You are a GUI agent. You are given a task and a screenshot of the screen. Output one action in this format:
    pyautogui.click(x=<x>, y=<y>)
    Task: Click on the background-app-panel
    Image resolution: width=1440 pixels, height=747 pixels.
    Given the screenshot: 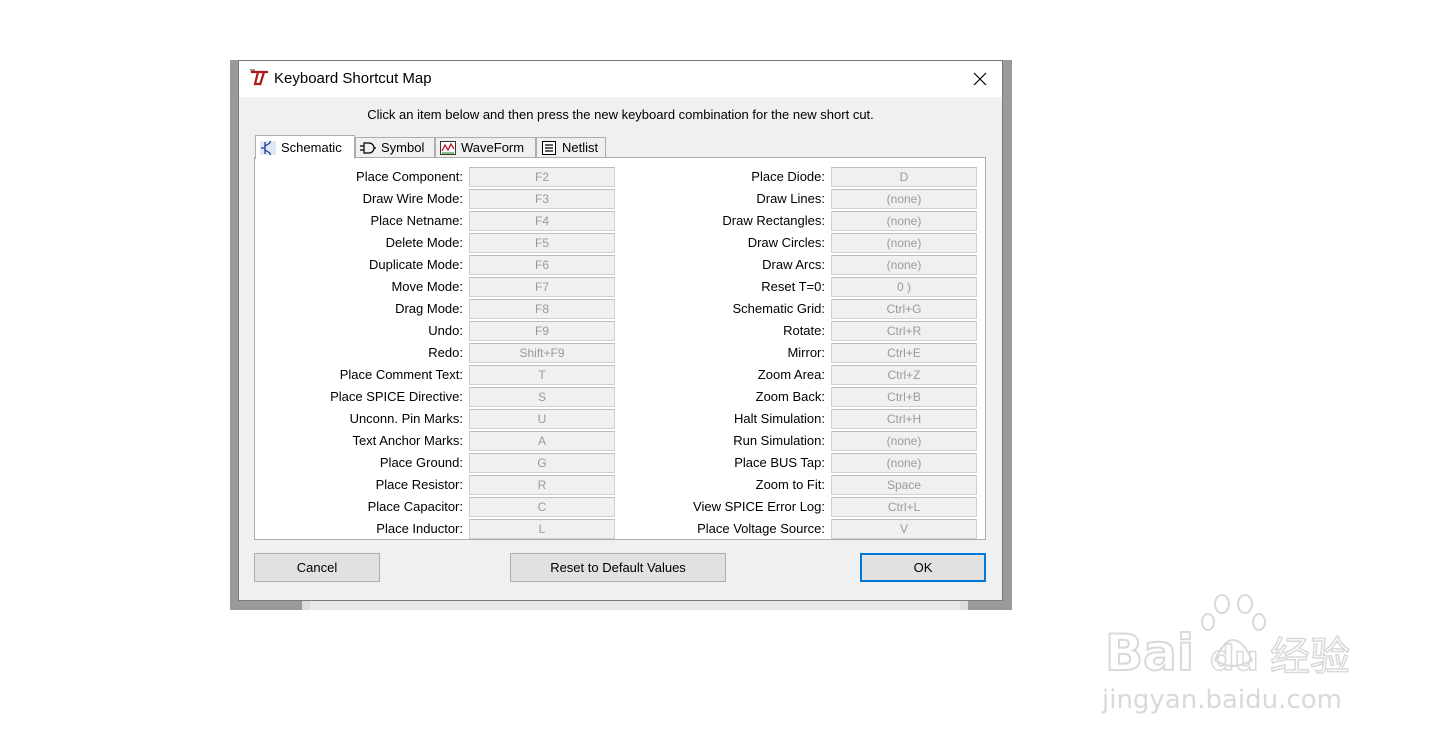 What is the action you would take?
    pyautogui.click(x=635, y=605)
    